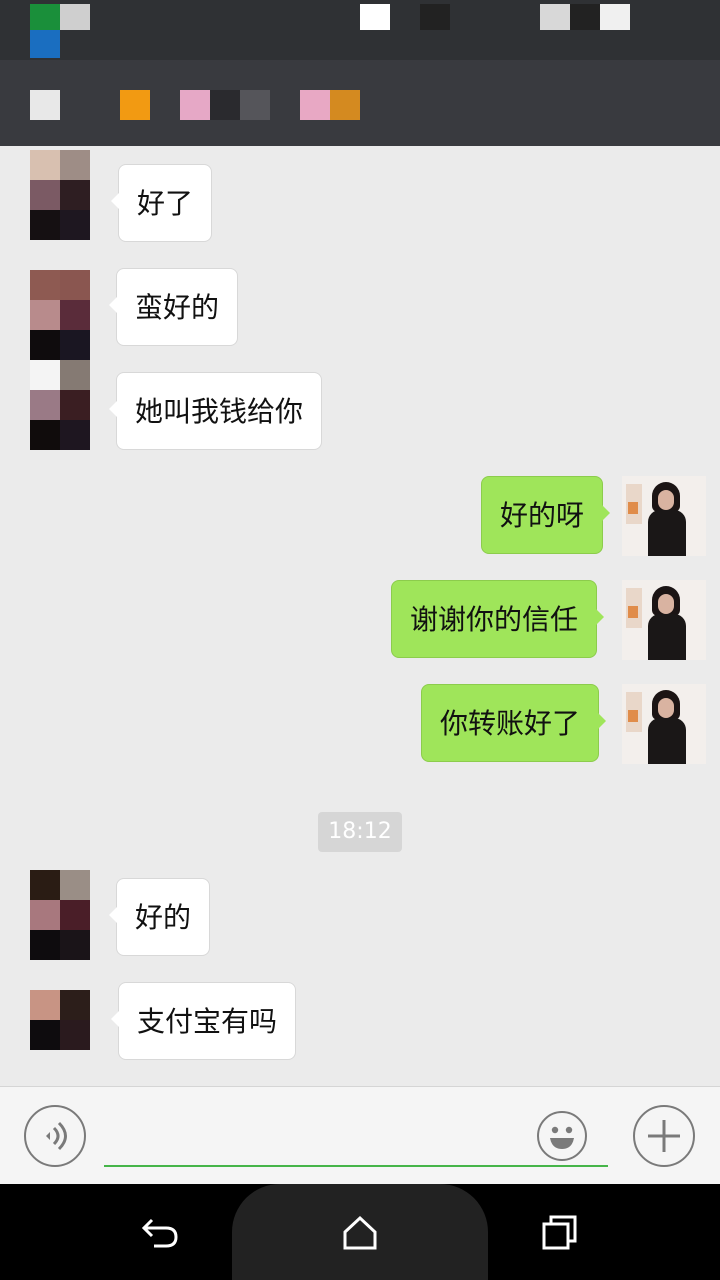  I want to click on navigation-bar, so click(360, 1232).